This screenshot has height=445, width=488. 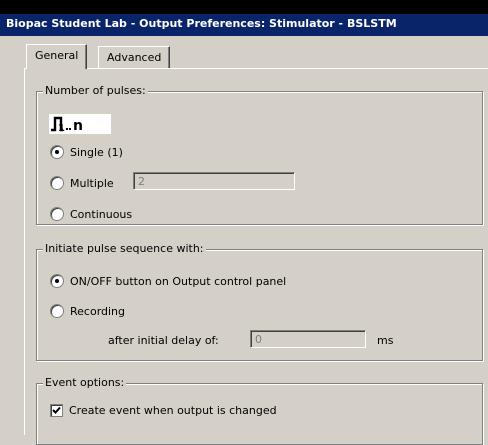 What do you see at coordinates (92, 183) in the screenshot?
I see `radio-multiple-label: Multiple` at bounding box center [92, 183].